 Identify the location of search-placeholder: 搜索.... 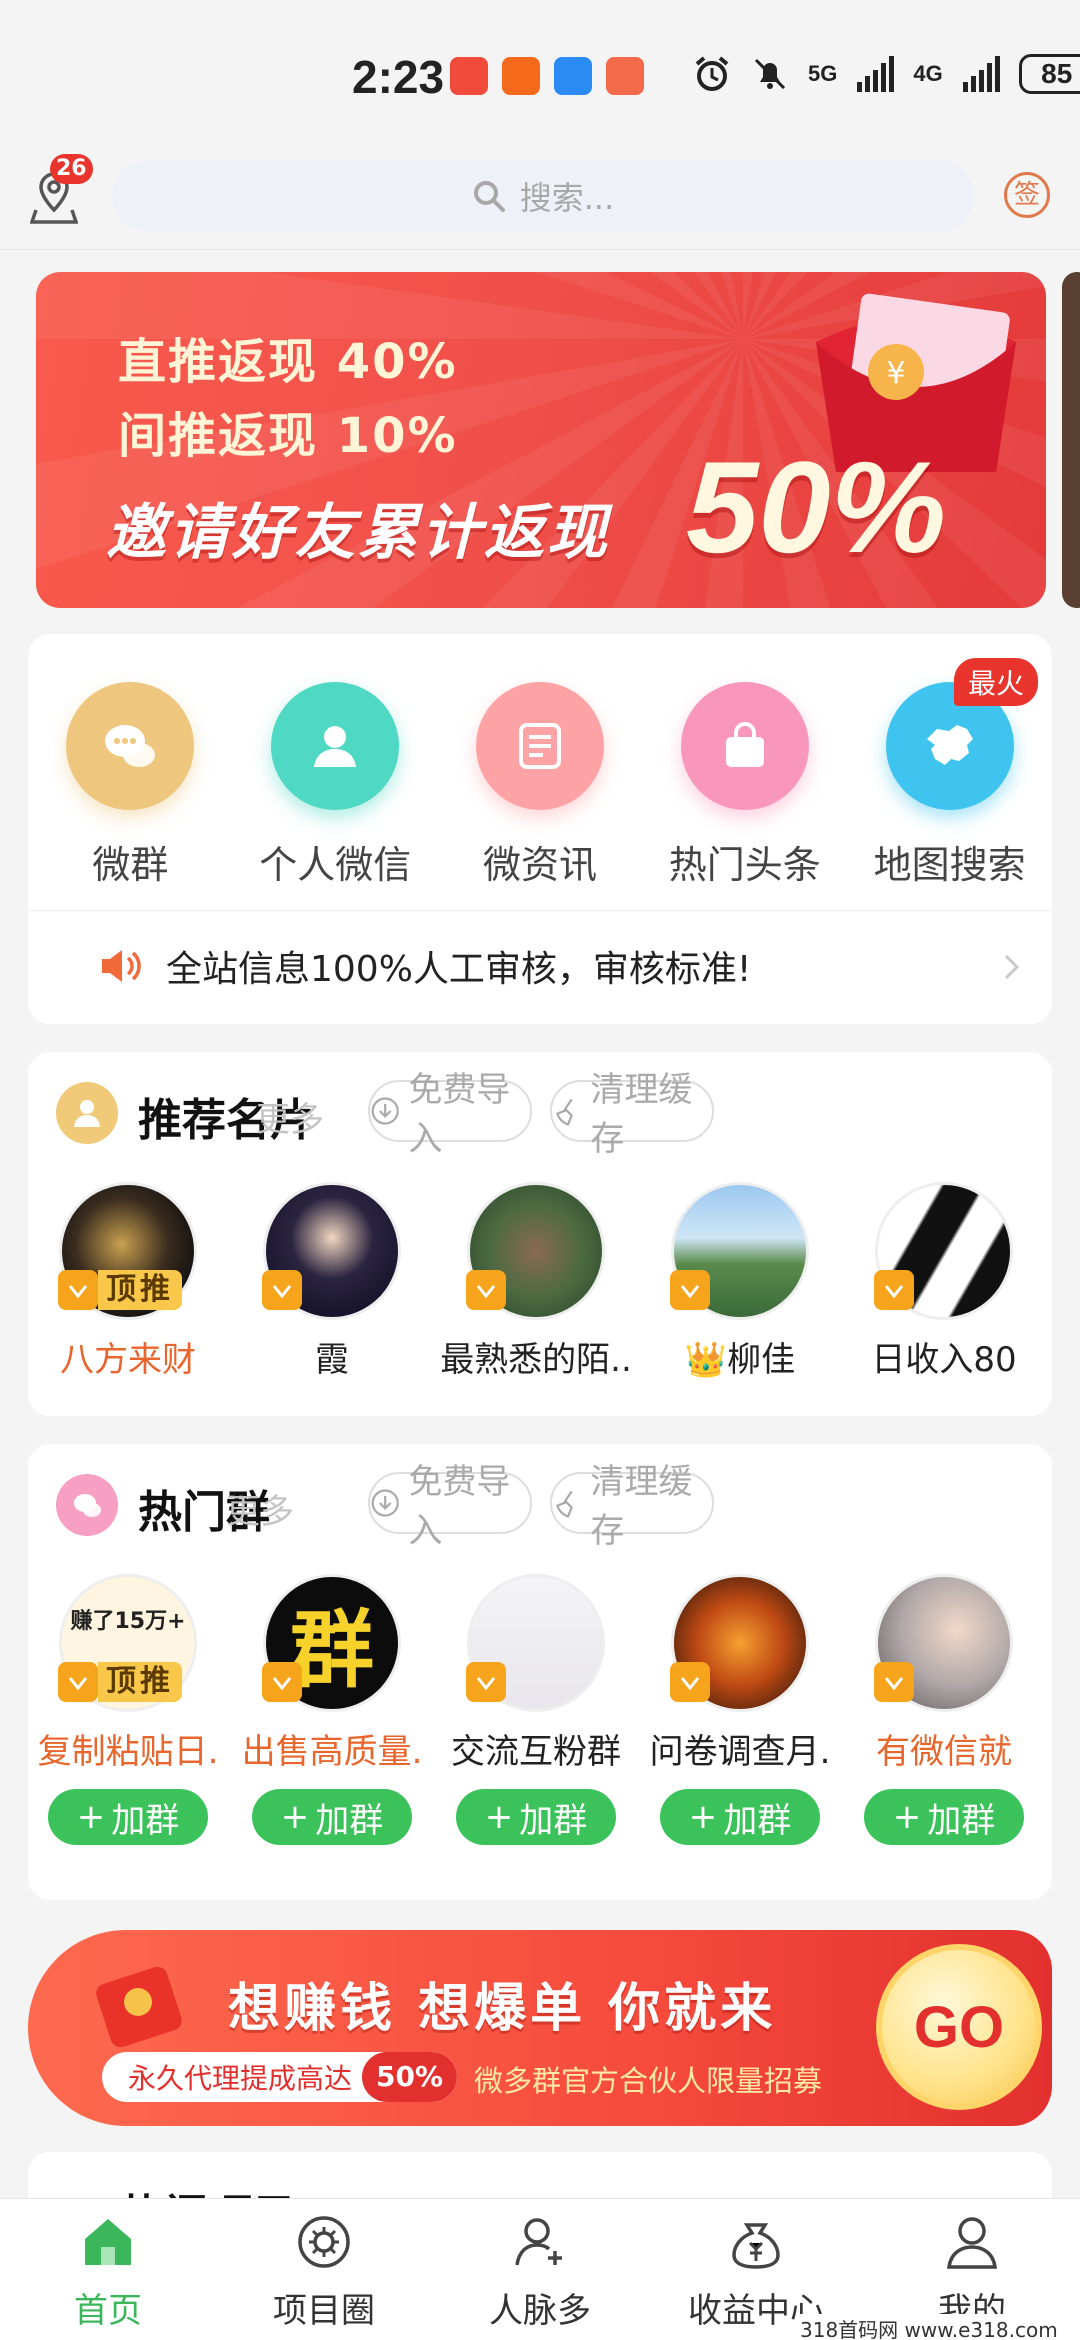
(567, 198).